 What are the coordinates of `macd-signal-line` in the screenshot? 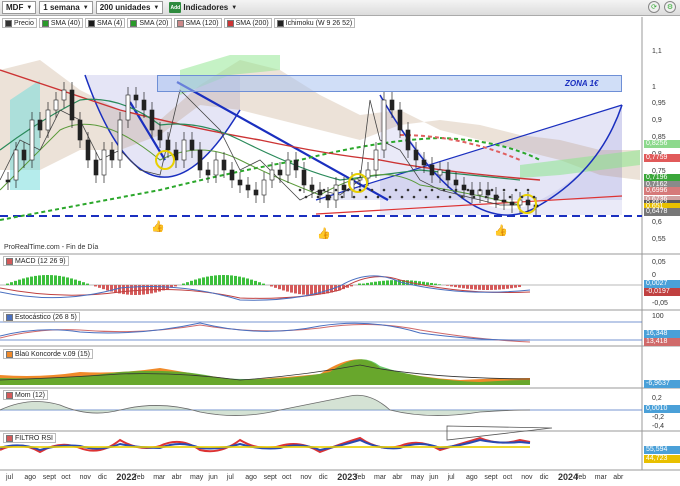 It's located at (265, 287).